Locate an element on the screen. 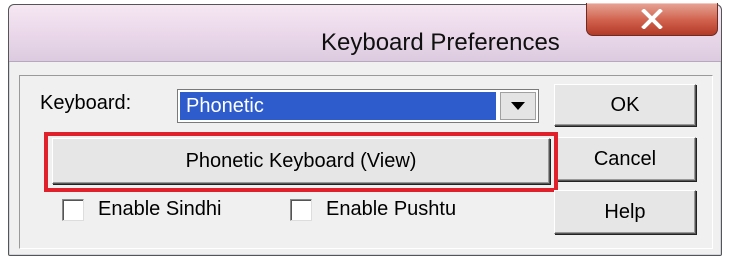  enable-pushtu-checkbox: Enable Pushtu is located at coordinates (373, 209).